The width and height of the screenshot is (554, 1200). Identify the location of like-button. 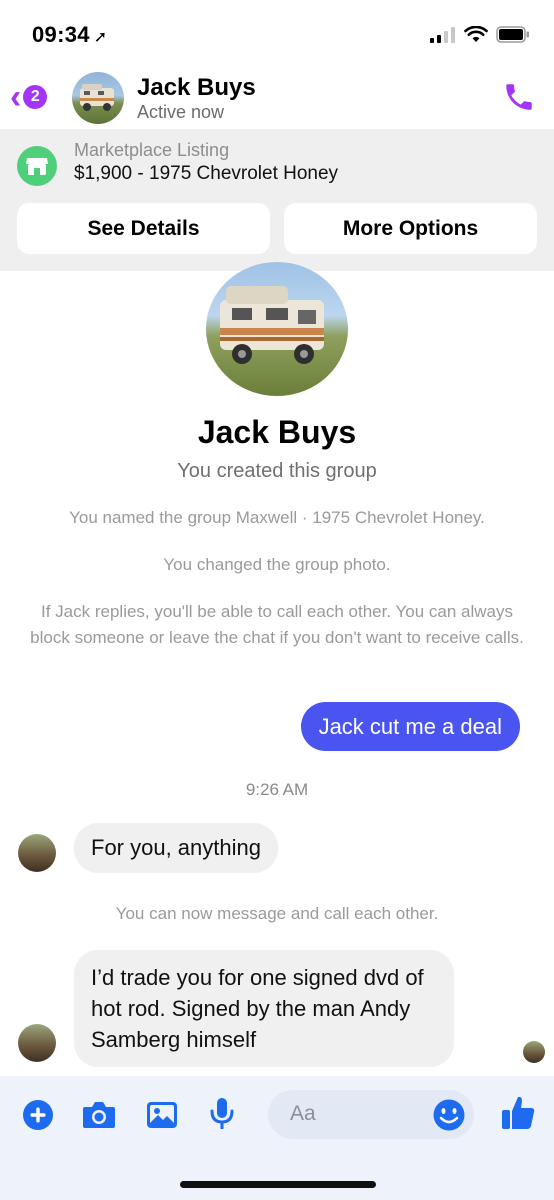
(518, 1115).